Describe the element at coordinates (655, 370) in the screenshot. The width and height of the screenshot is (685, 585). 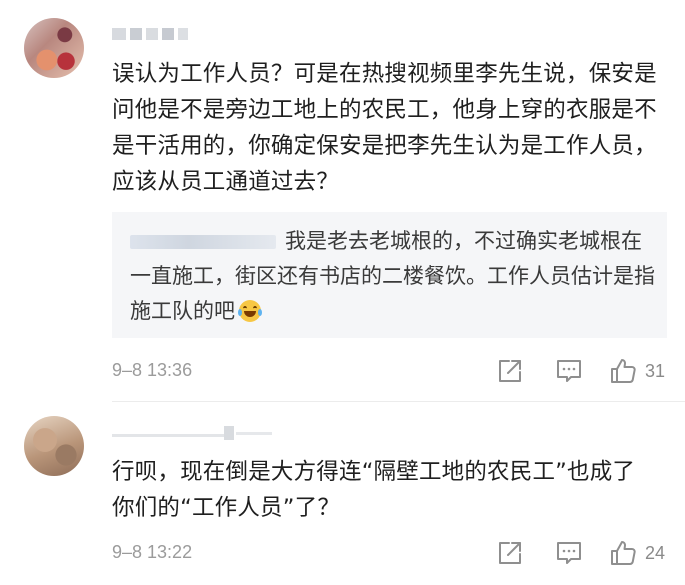
I see `like-count: 31` at that location.